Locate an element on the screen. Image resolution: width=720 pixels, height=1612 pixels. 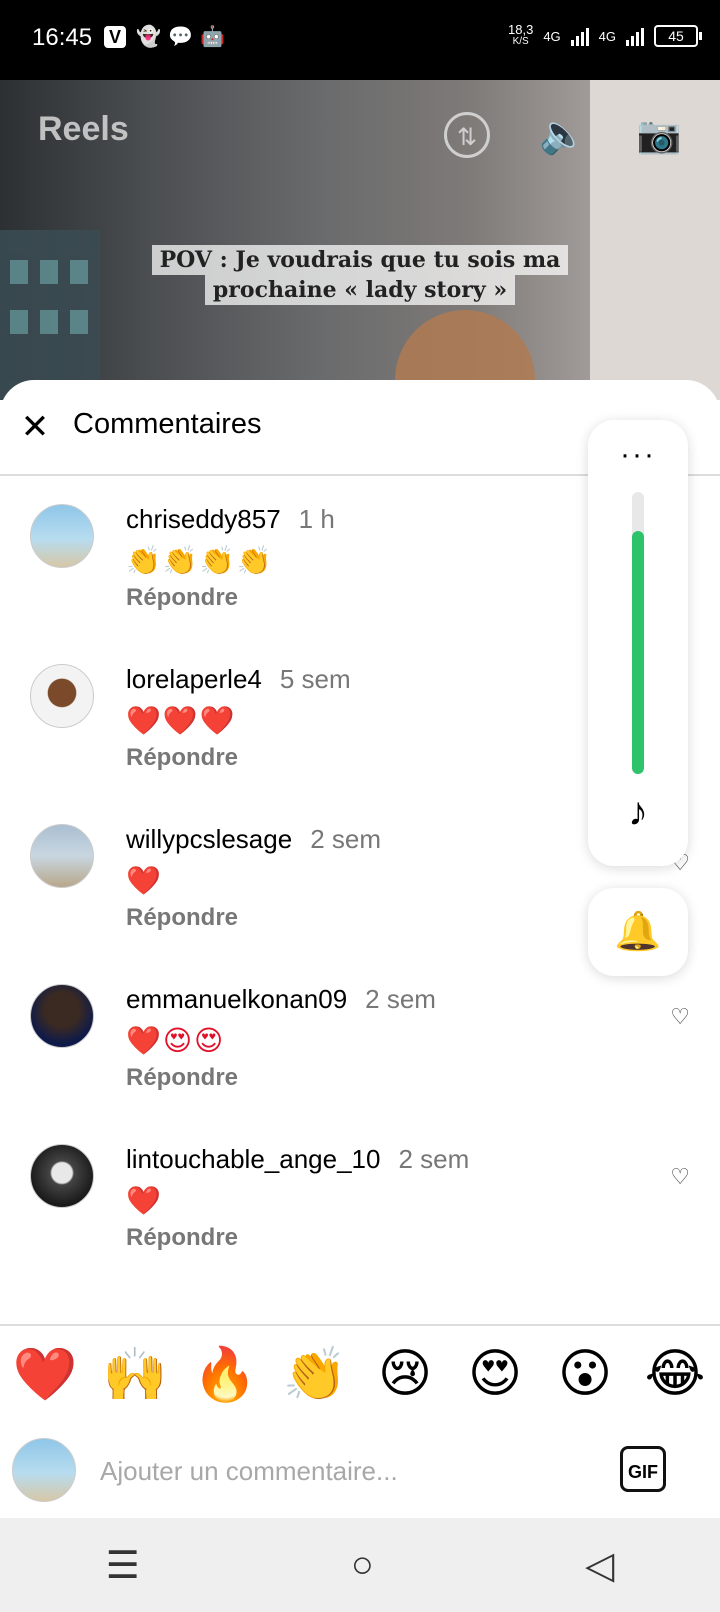
caption-line-2: prochaine « lady story » is located at coordinates (360, 290).